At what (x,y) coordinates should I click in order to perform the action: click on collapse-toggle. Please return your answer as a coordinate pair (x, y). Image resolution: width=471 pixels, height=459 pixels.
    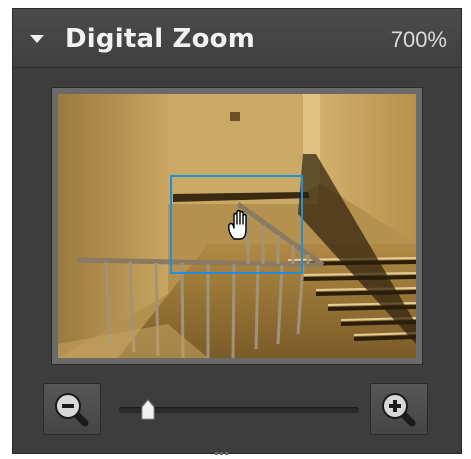
    Looking at the image, I should click on (37, 39).